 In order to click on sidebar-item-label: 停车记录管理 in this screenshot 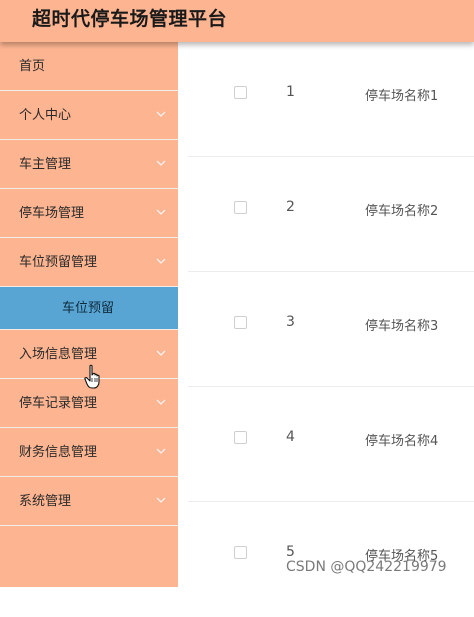, I will do `click(58, 403)`.